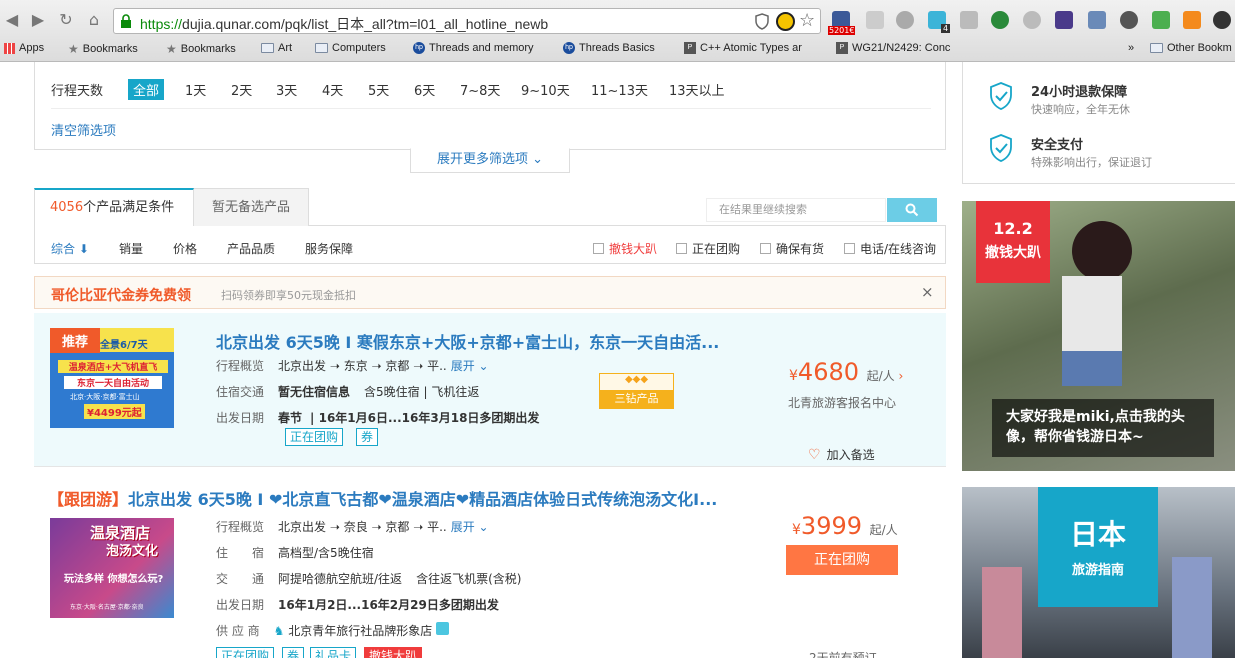 The width and height of the screenshot is (1235, 658). I want to click on japan-guide-banner: 日本 旅游指南, so click(1098, 572).